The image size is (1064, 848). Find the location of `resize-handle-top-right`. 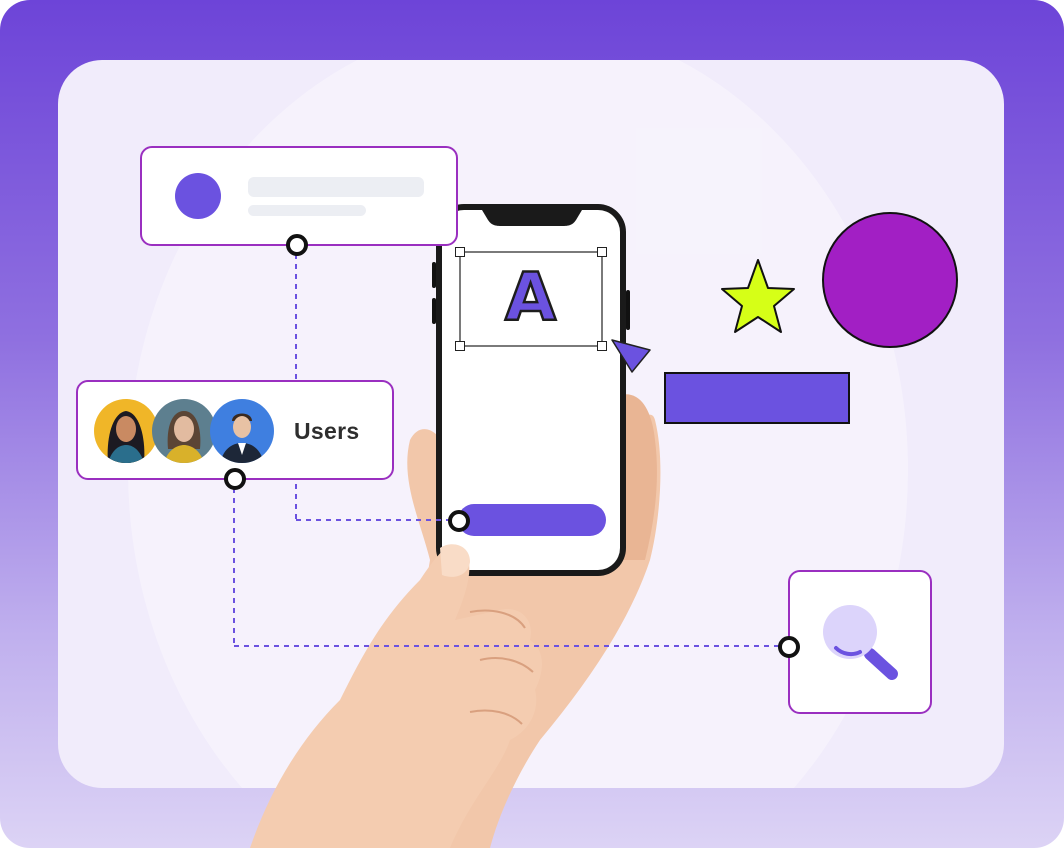

resize-handle-top-right is located at coordinates (602, 252).